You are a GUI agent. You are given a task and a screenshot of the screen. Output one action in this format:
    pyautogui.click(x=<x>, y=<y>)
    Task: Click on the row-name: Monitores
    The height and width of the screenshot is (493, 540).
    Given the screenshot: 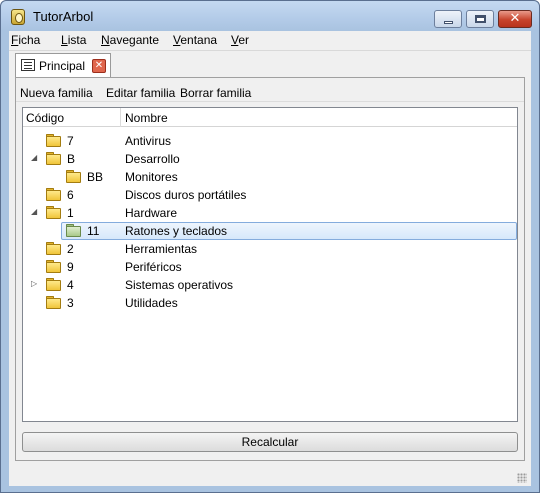 What is the action you would take?
    pyautogui.click(x=151, y=177)
    